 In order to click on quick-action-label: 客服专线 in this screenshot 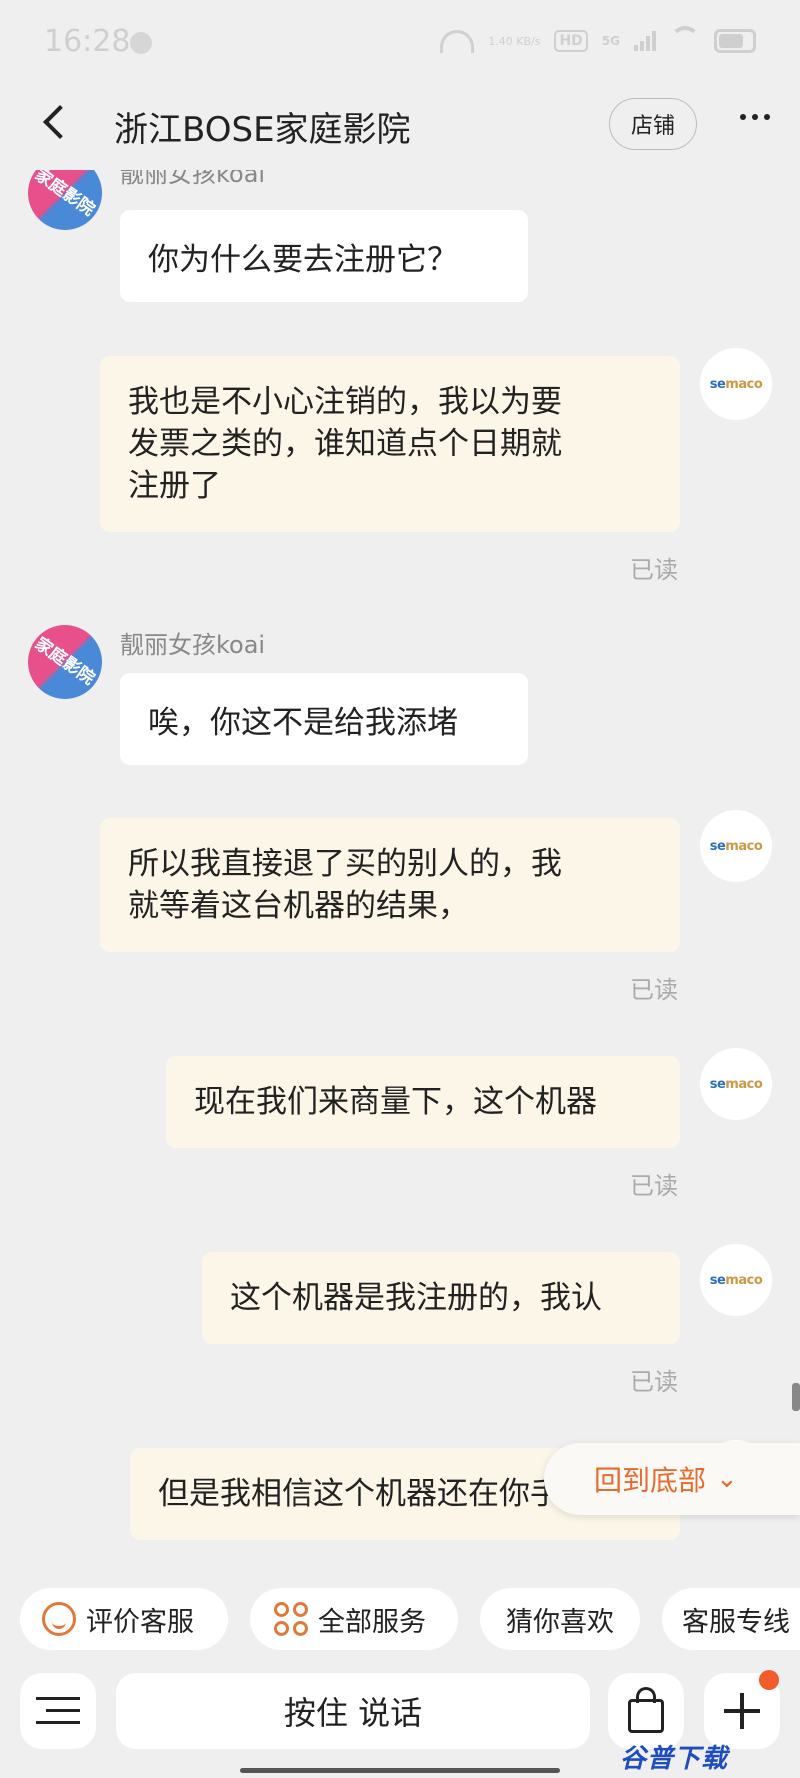, I will do `click(736, 1622)`.